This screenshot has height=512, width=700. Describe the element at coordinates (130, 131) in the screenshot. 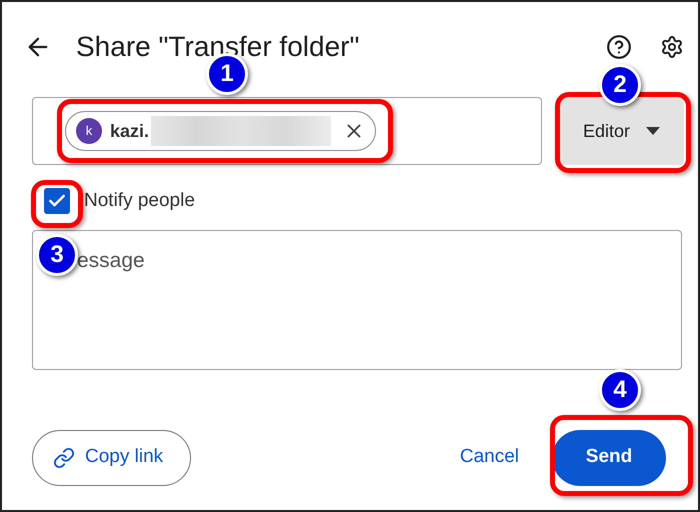

I see `recipient-name: kazi.` at that location.